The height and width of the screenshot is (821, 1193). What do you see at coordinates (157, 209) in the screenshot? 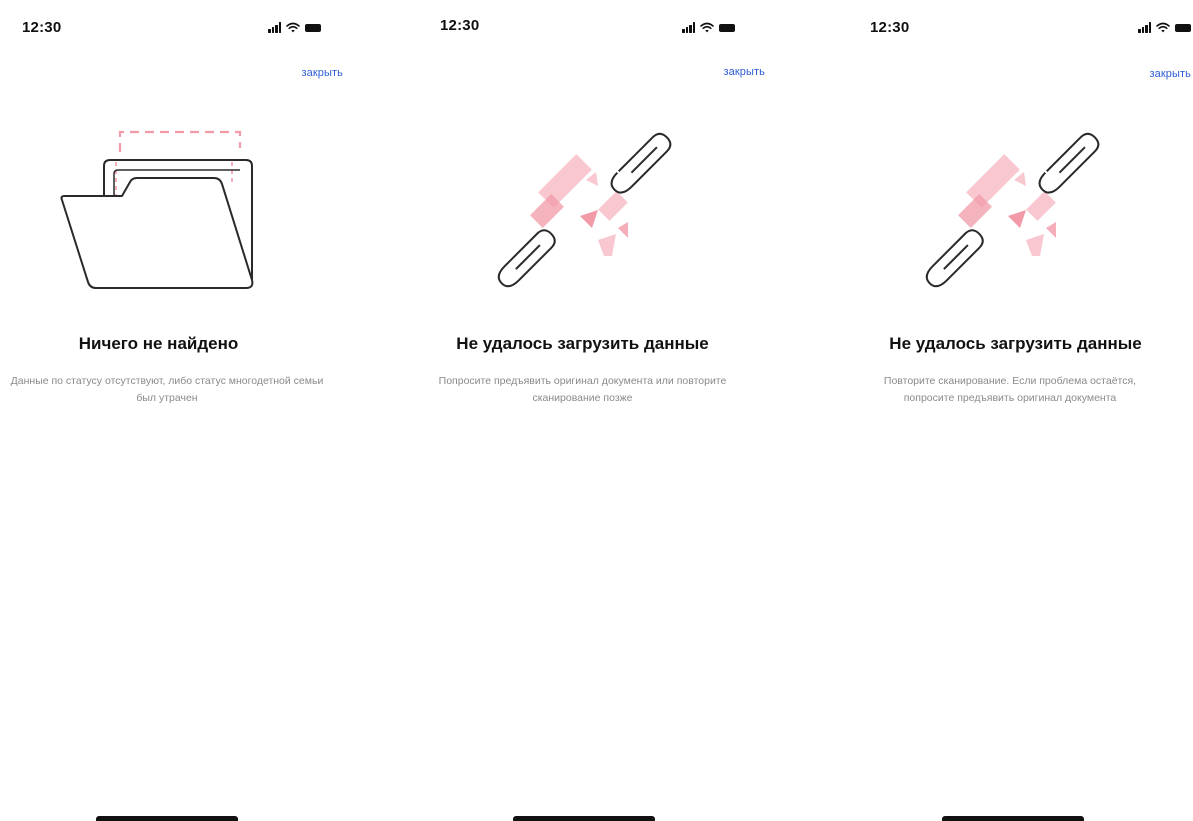
I see `folder-icon` at bounding box center [157, 209].